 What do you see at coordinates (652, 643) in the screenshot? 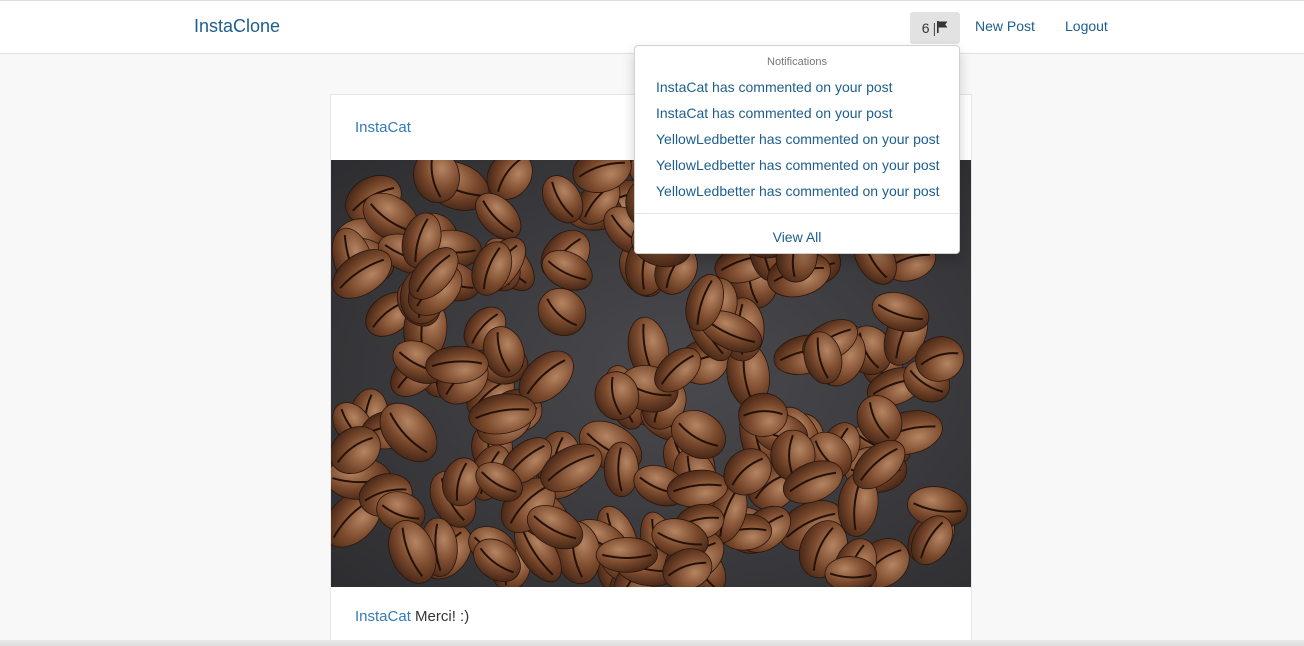
I see `window-bottom-edge` at bounding box center [652, 643].